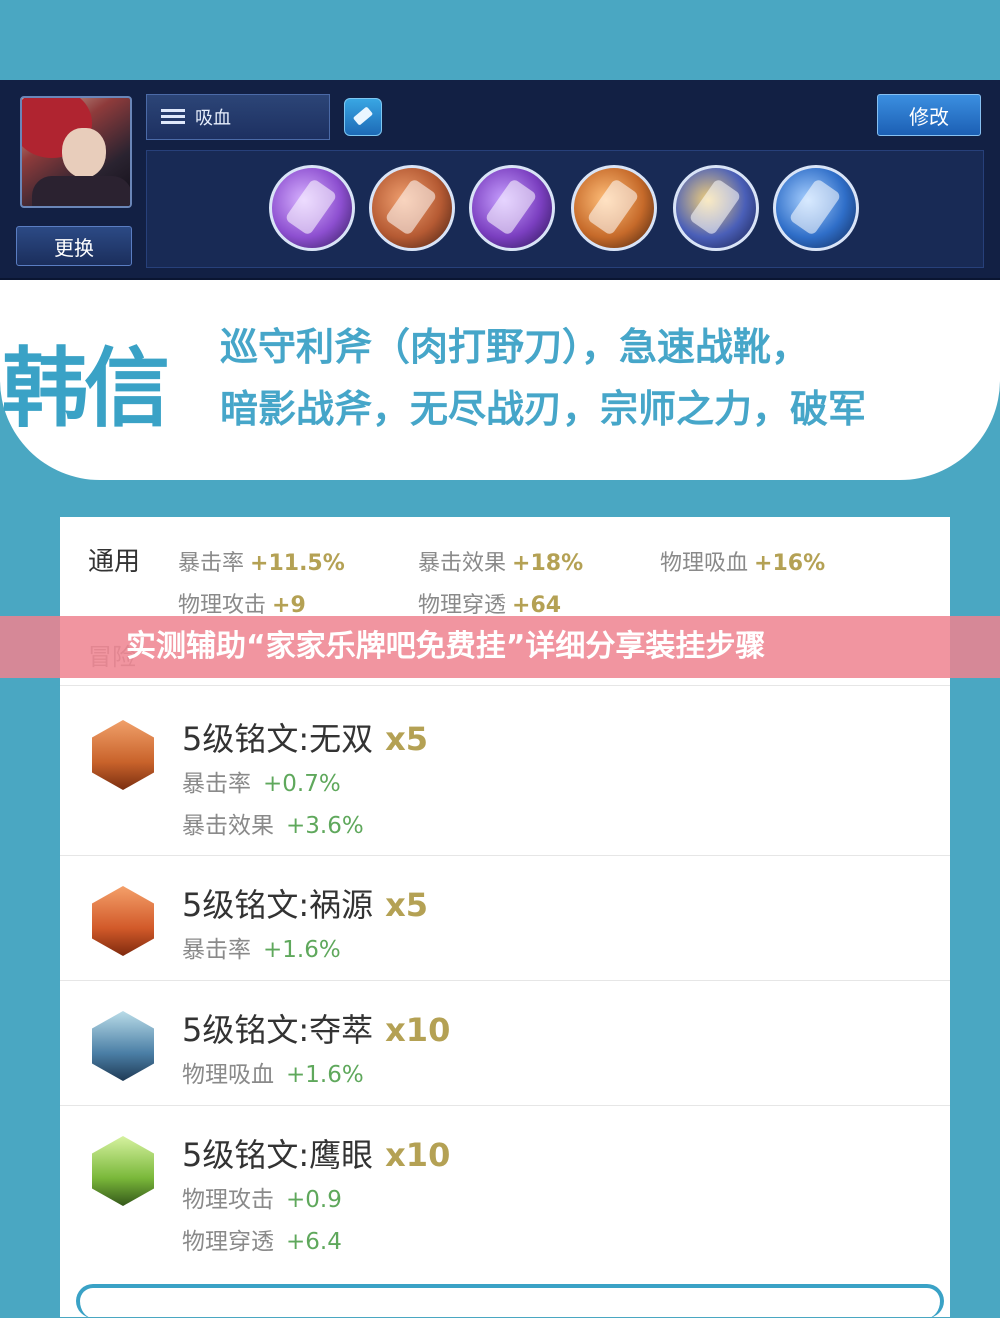 This screenshot has width=1000, height=1318. I want to click on rune-name: 5级铭文:鹰眼 x10, so click(316, 1155).